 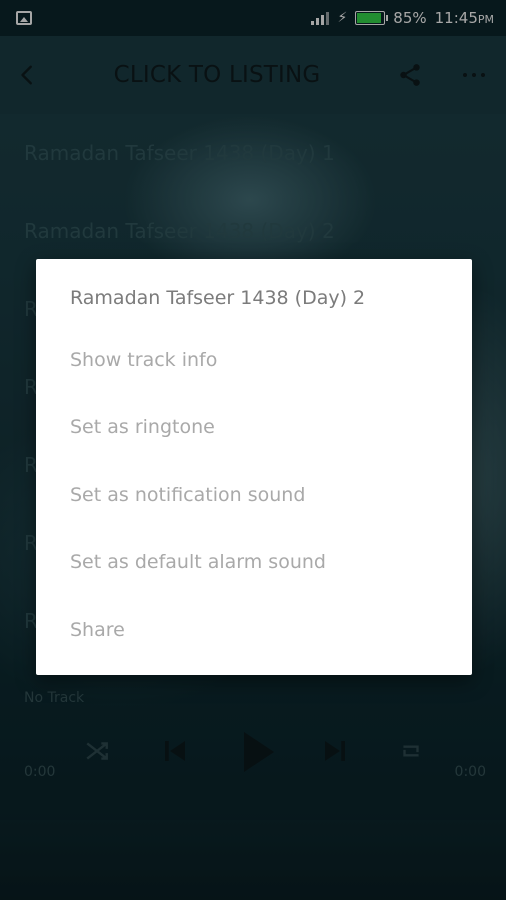 What do you see at coordinates (198, 562) in the screenshot?
I see `set-alarm-sound-option: Set as default alarm sound` at bounding box center [198, 562].